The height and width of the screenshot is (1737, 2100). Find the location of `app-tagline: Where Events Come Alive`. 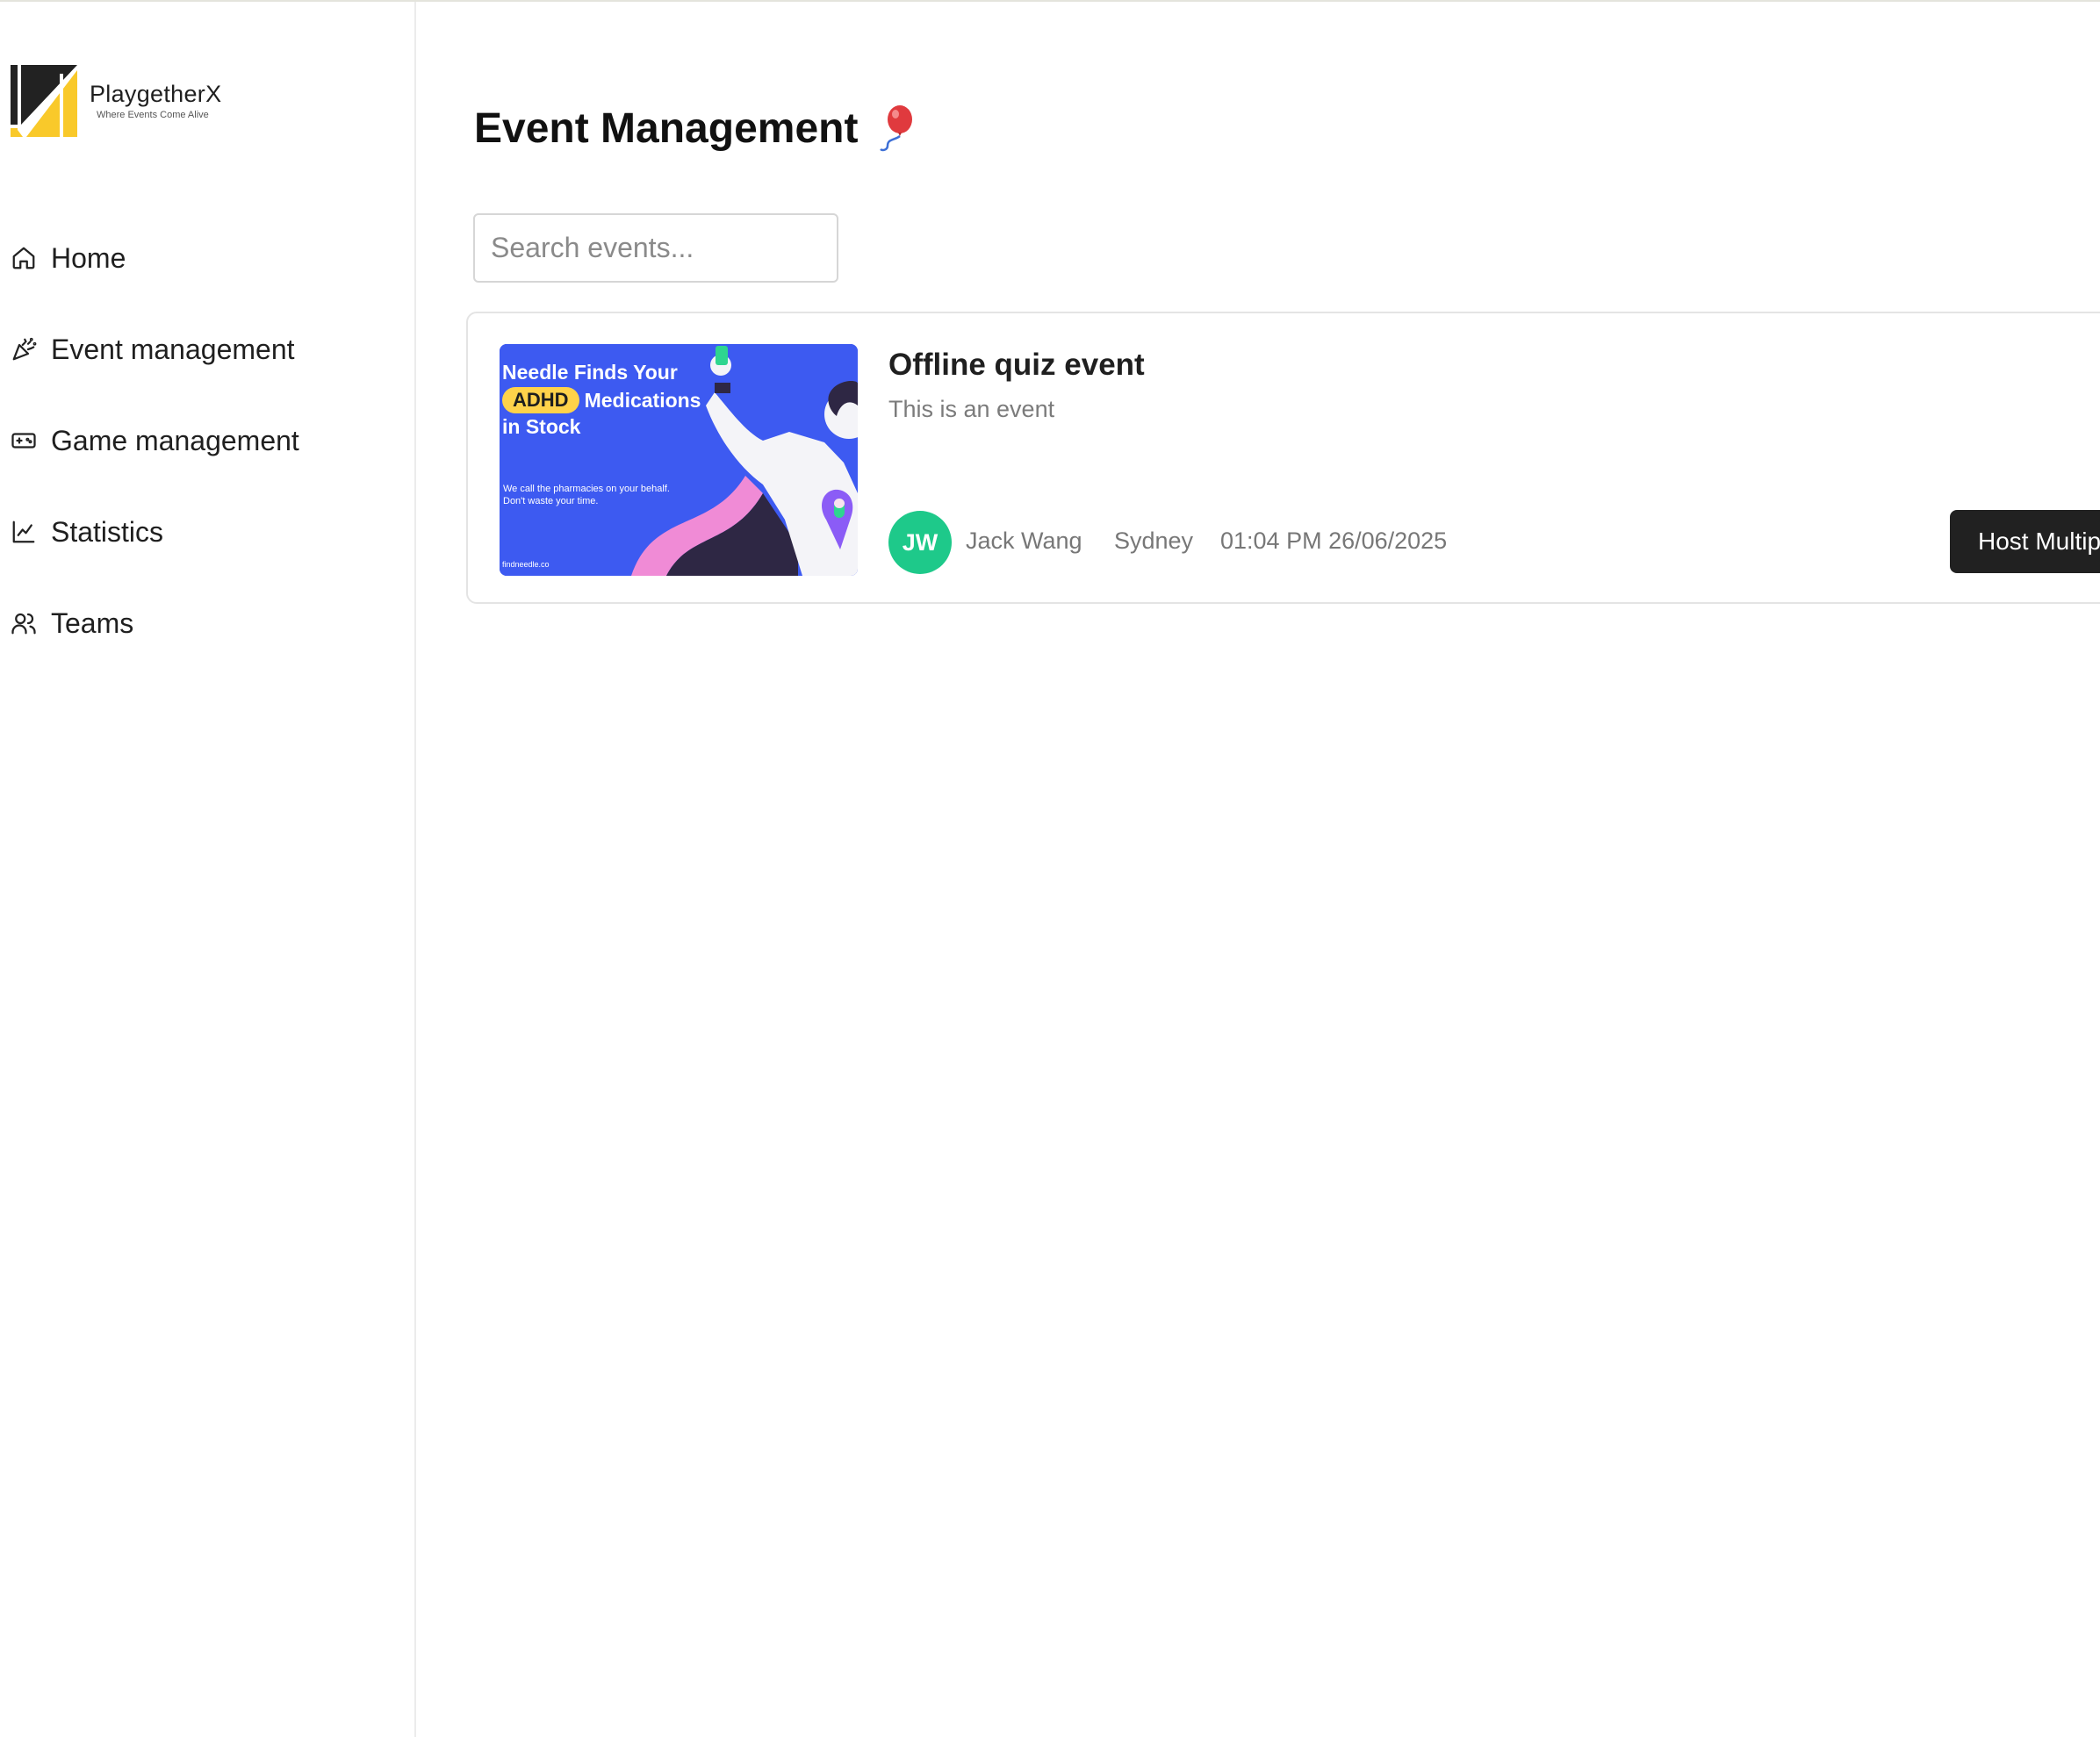

app-tagline: Where Events Come Alive is located at coordinates (153, 114).